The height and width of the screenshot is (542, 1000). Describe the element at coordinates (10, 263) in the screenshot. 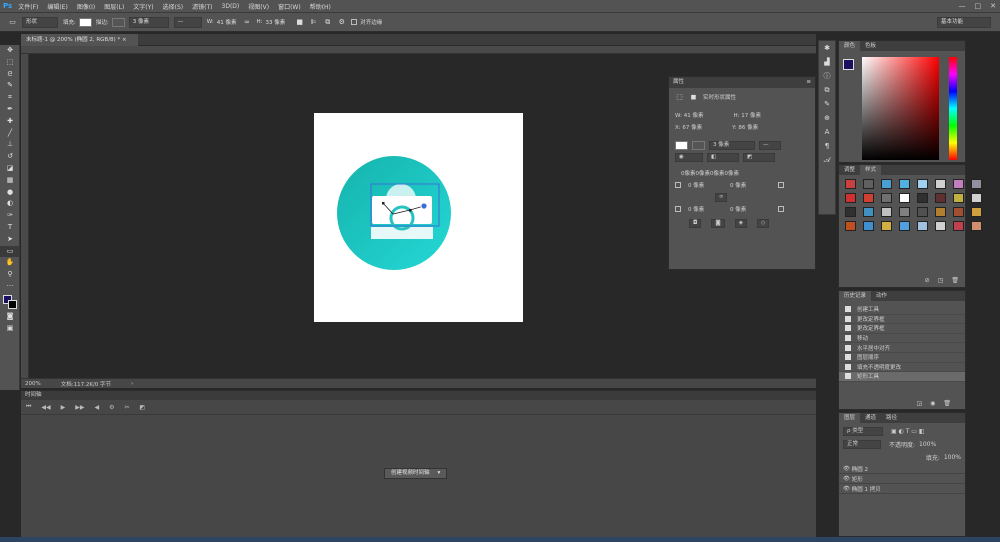

I see `hand-icon: ✋` at that location.